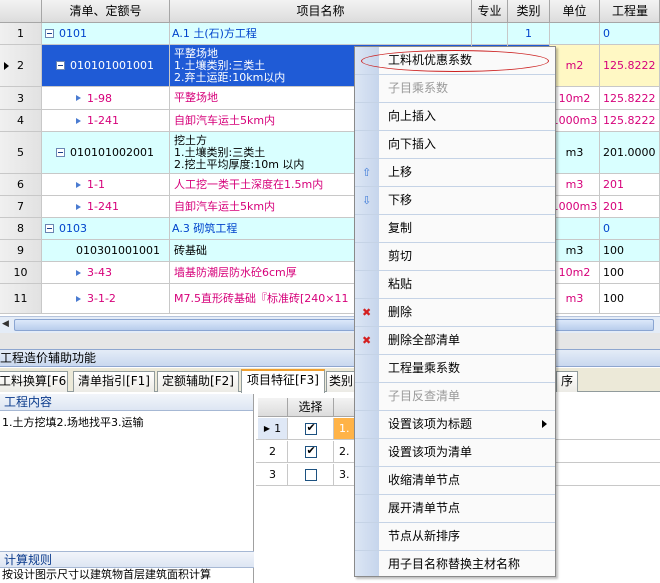 Image resolution: width=660 pixels, height=583 pixels. What do you see at coordinates (529, 11) in the screenshot?
I see `category-column-header: 类别` at bounding box center [529, 11].